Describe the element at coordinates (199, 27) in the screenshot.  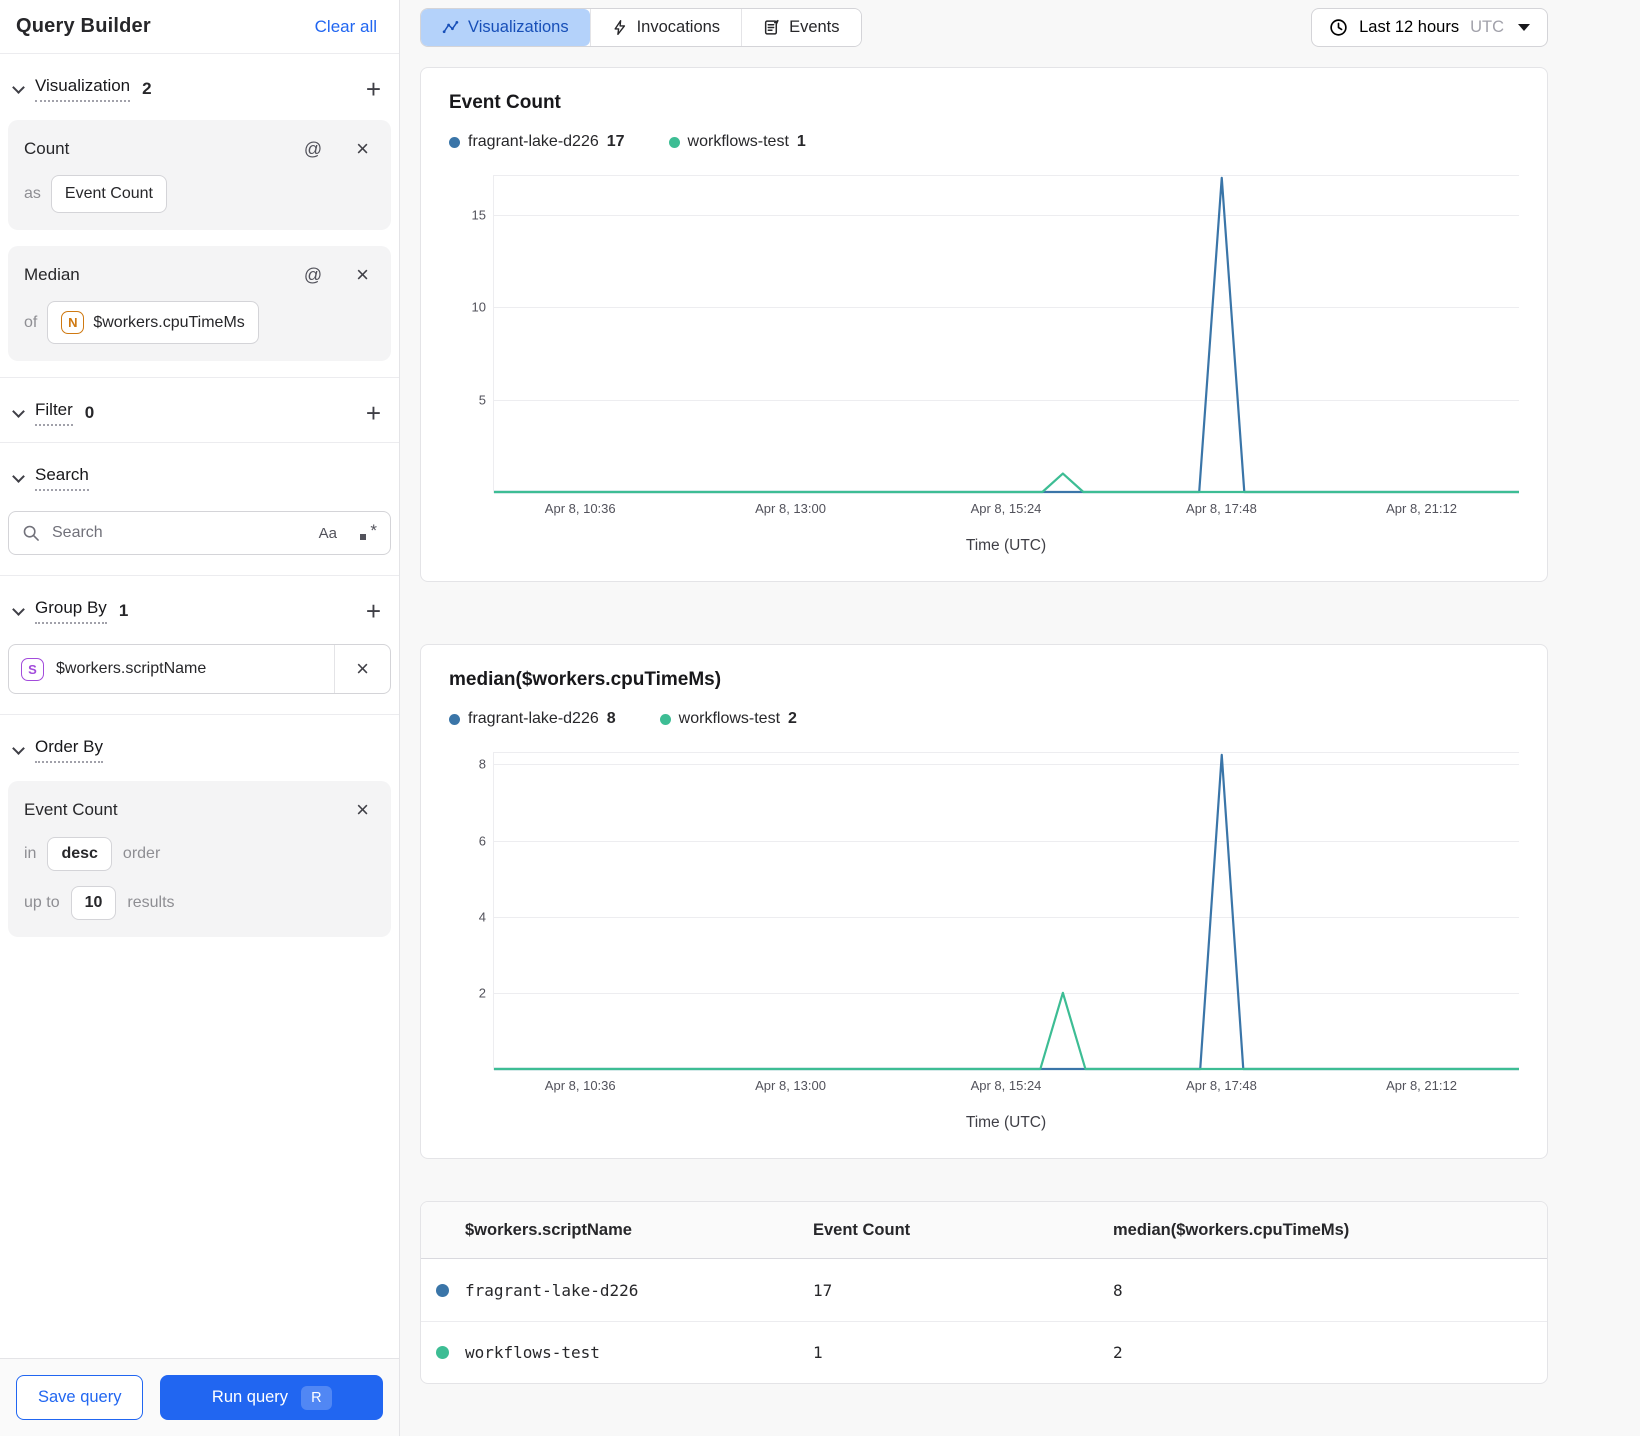
I see `sidebar-header: Query Builder Clear all` at that location.